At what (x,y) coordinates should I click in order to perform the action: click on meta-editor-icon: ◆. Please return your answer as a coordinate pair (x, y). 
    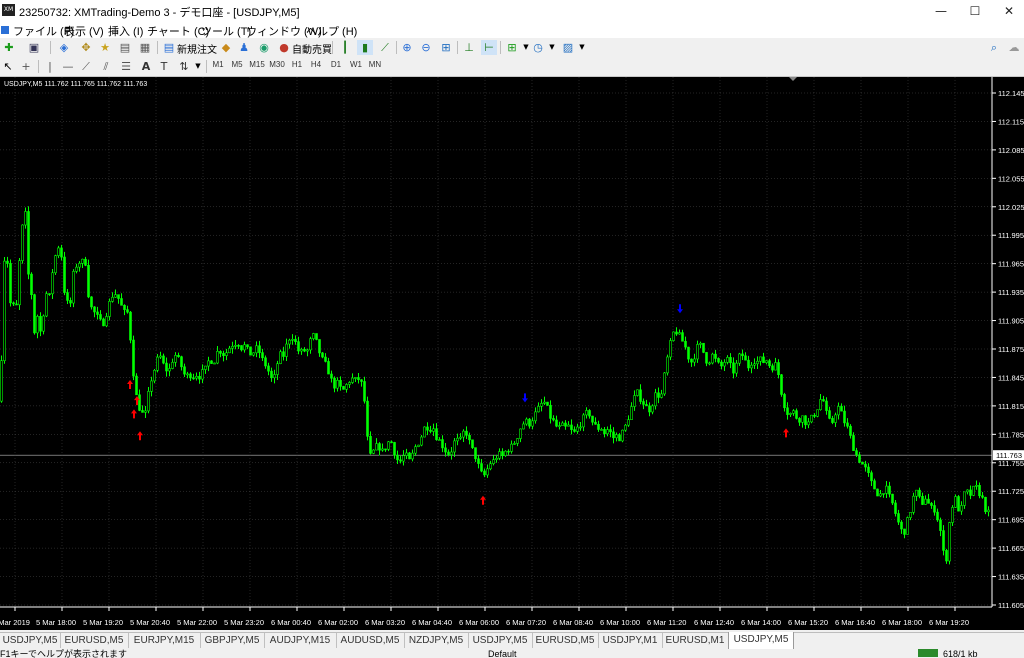
    Looking at the image, I should click on (226, 47).